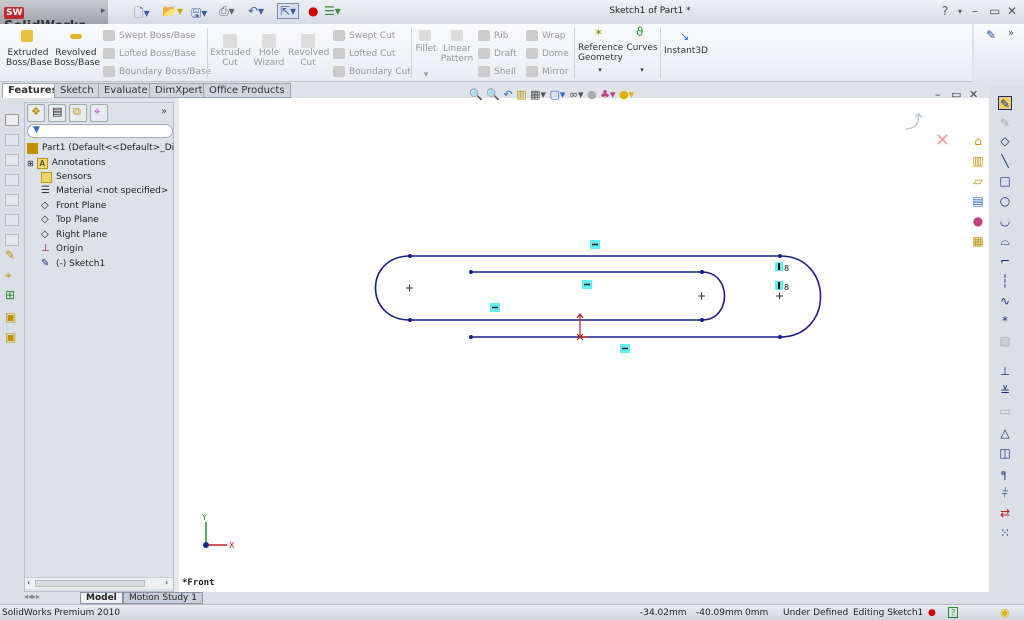 This screenshot has width=1024, height=620. Describe the element at coordinates (12, 120) in the screenshot. I see `view-iso-icon` at that location.